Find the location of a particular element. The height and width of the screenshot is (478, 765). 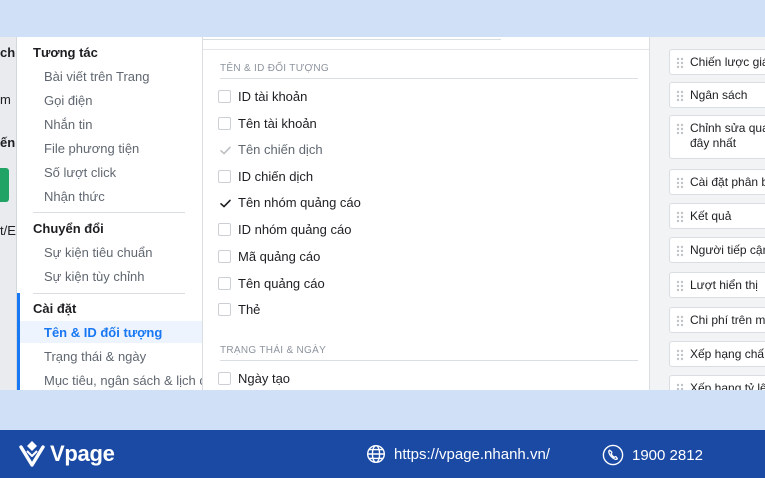

option-ngay-tao: Ngày tạo is located at coordinates (254, 378).